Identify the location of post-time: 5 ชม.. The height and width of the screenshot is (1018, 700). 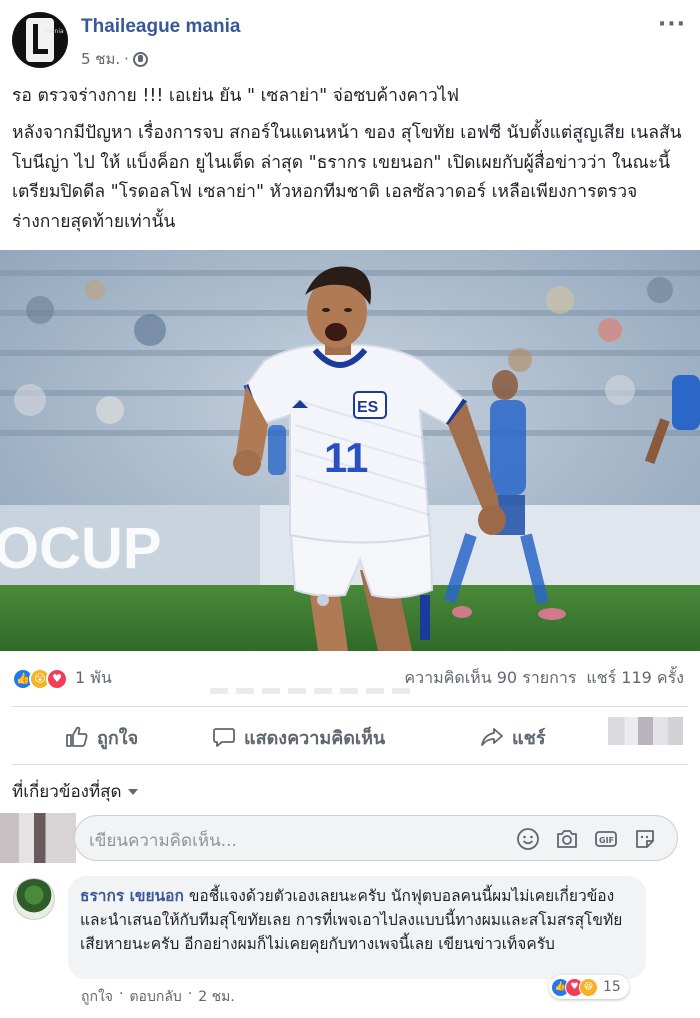
(100, 59).